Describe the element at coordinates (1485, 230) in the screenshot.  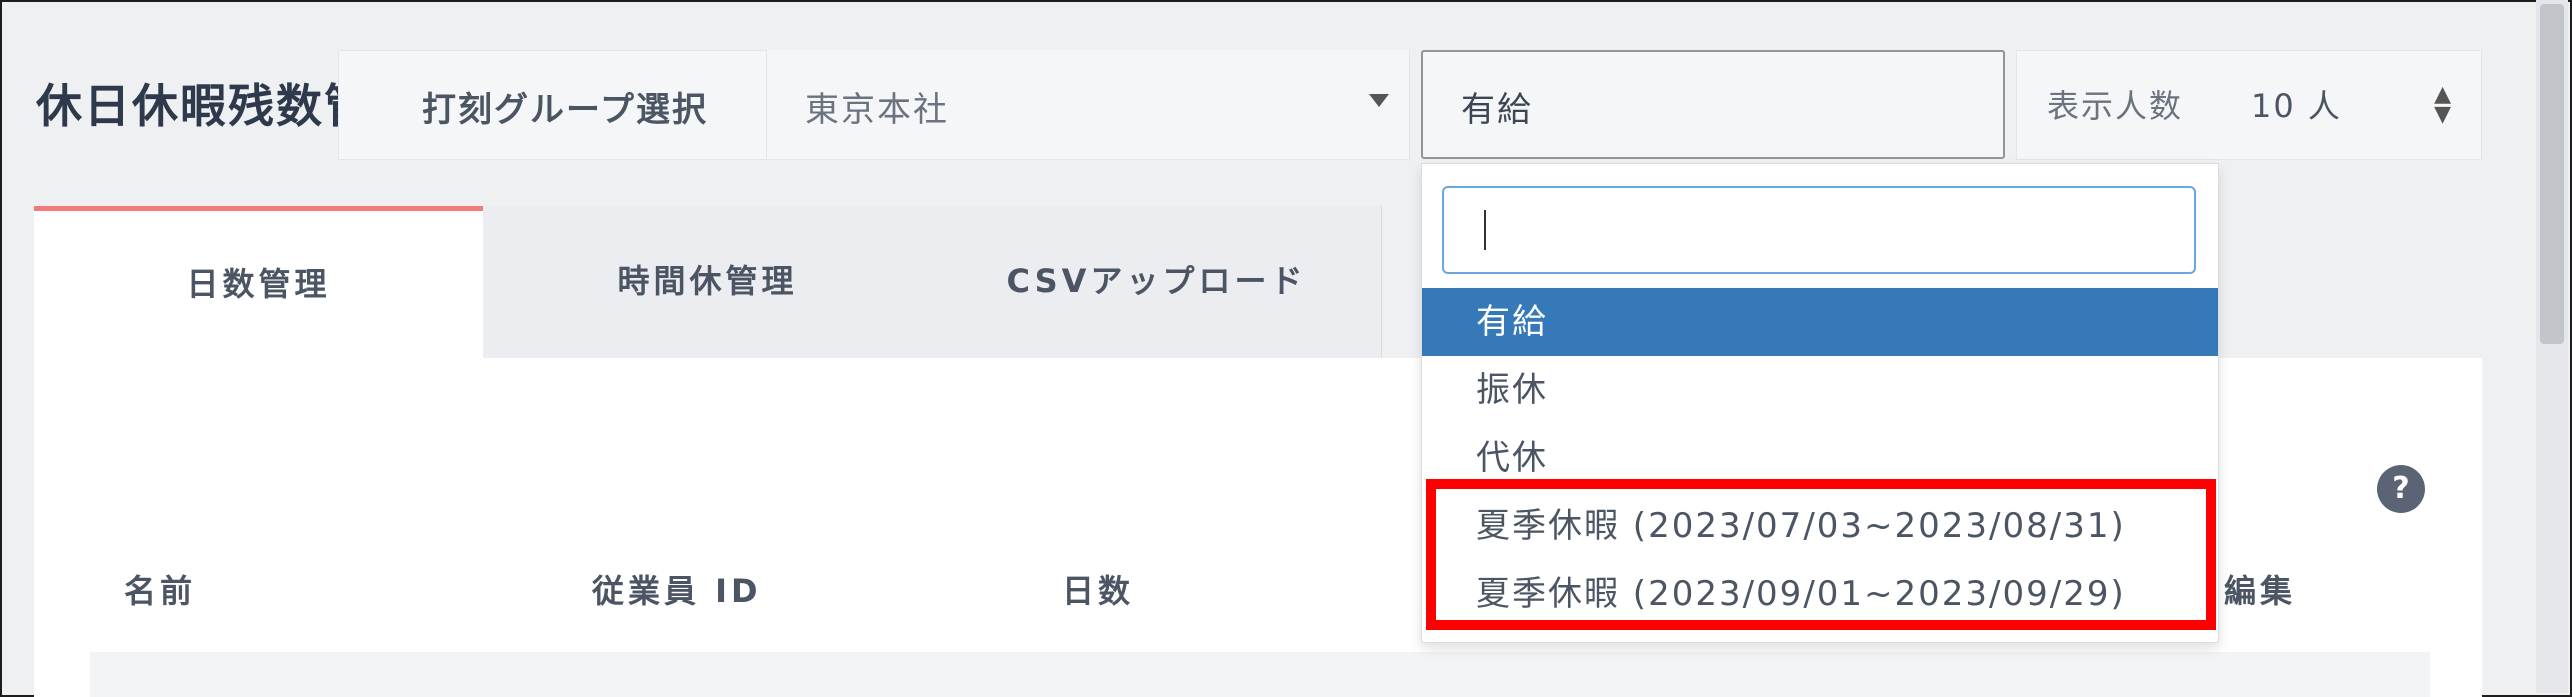
I see `text-cursor` at that location.